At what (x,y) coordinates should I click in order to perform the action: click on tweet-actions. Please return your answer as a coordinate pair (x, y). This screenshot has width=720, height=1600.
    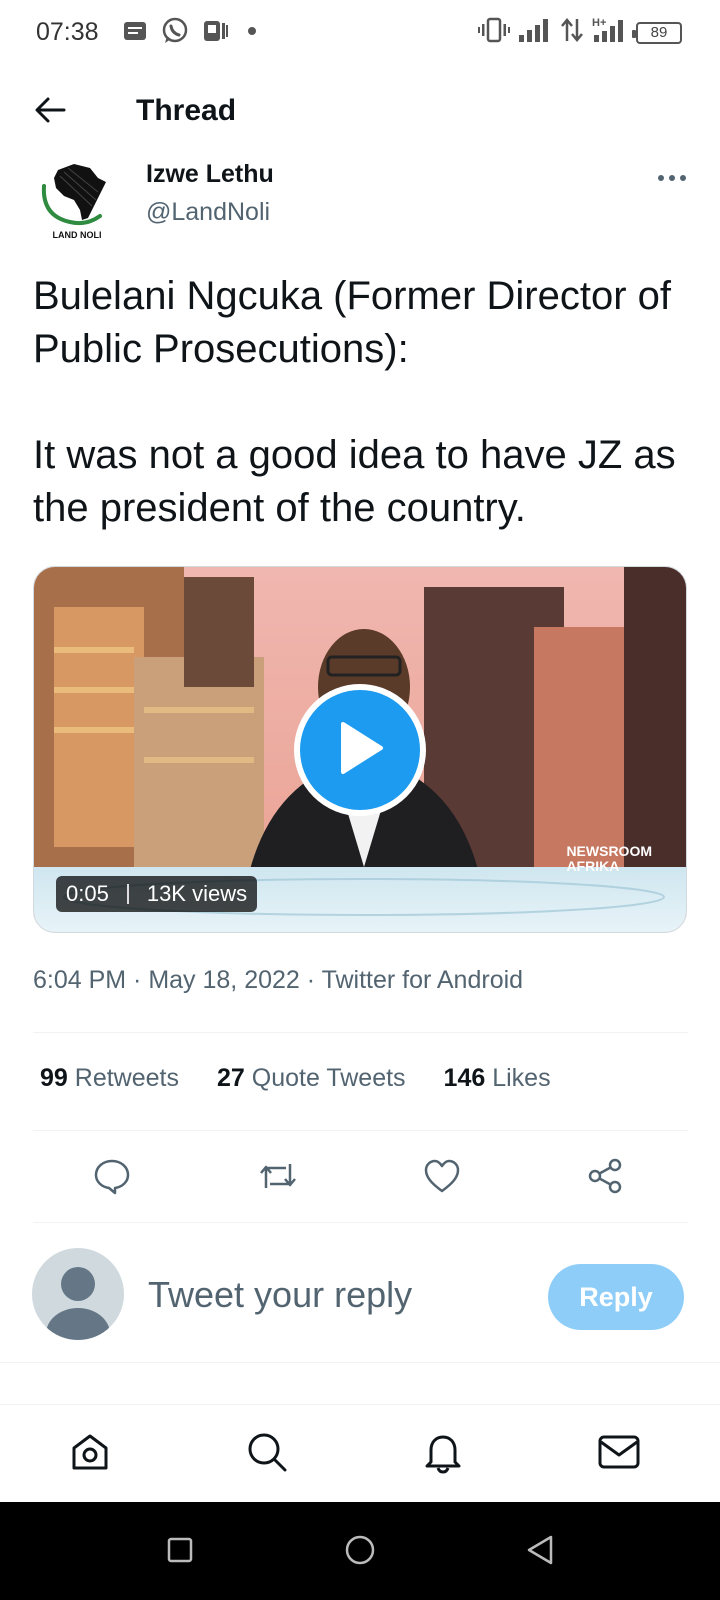
    Looking at the image, I should click on (360, 1178).